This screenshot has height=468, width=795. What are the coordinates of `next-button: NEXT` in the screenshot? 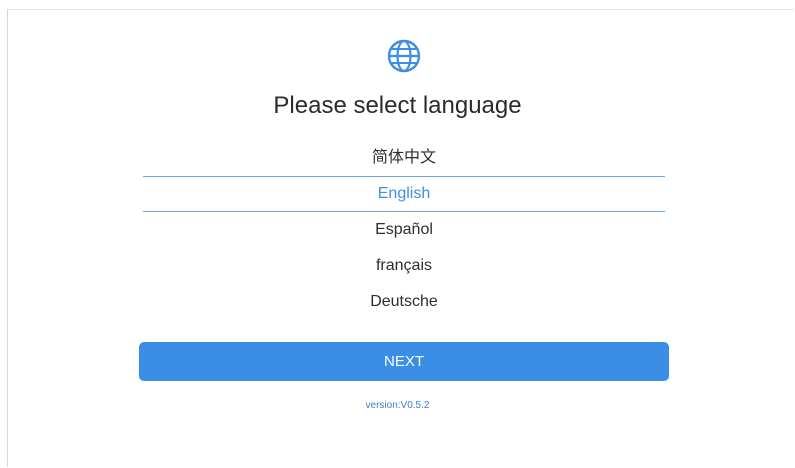 It's located at (404, 361).